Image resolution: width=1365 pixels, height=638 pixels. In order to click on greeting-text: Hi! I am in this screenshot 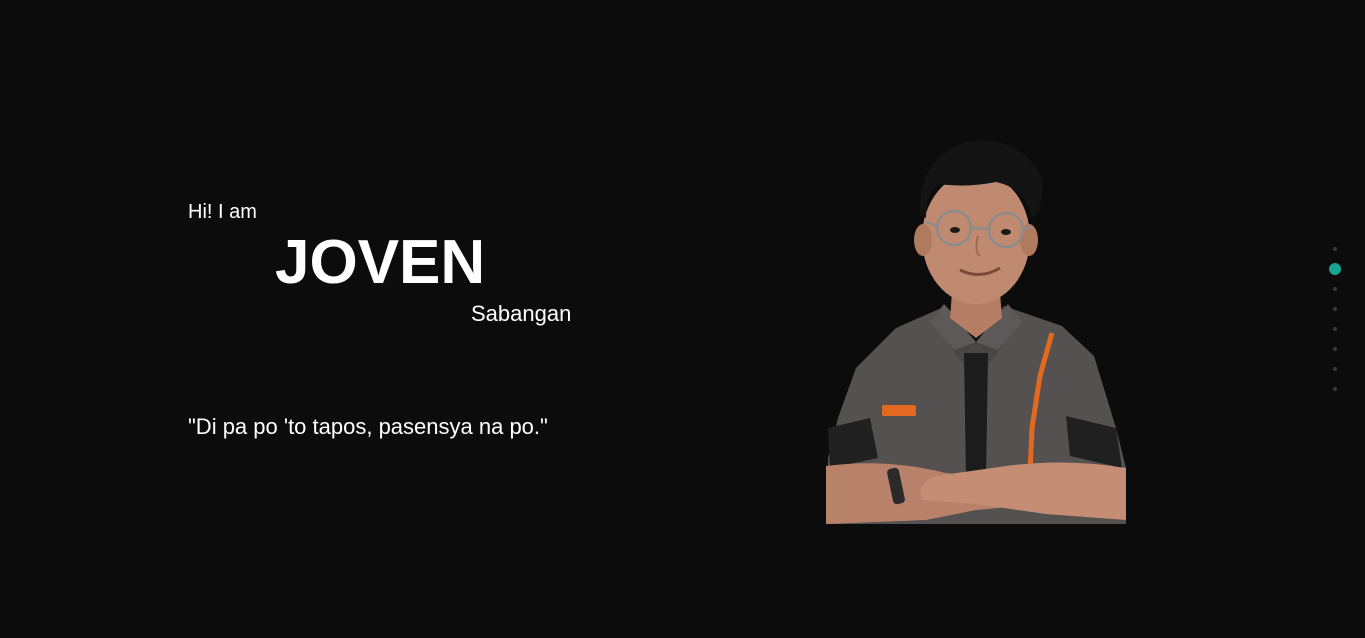, I will do `click(222, 212)`.